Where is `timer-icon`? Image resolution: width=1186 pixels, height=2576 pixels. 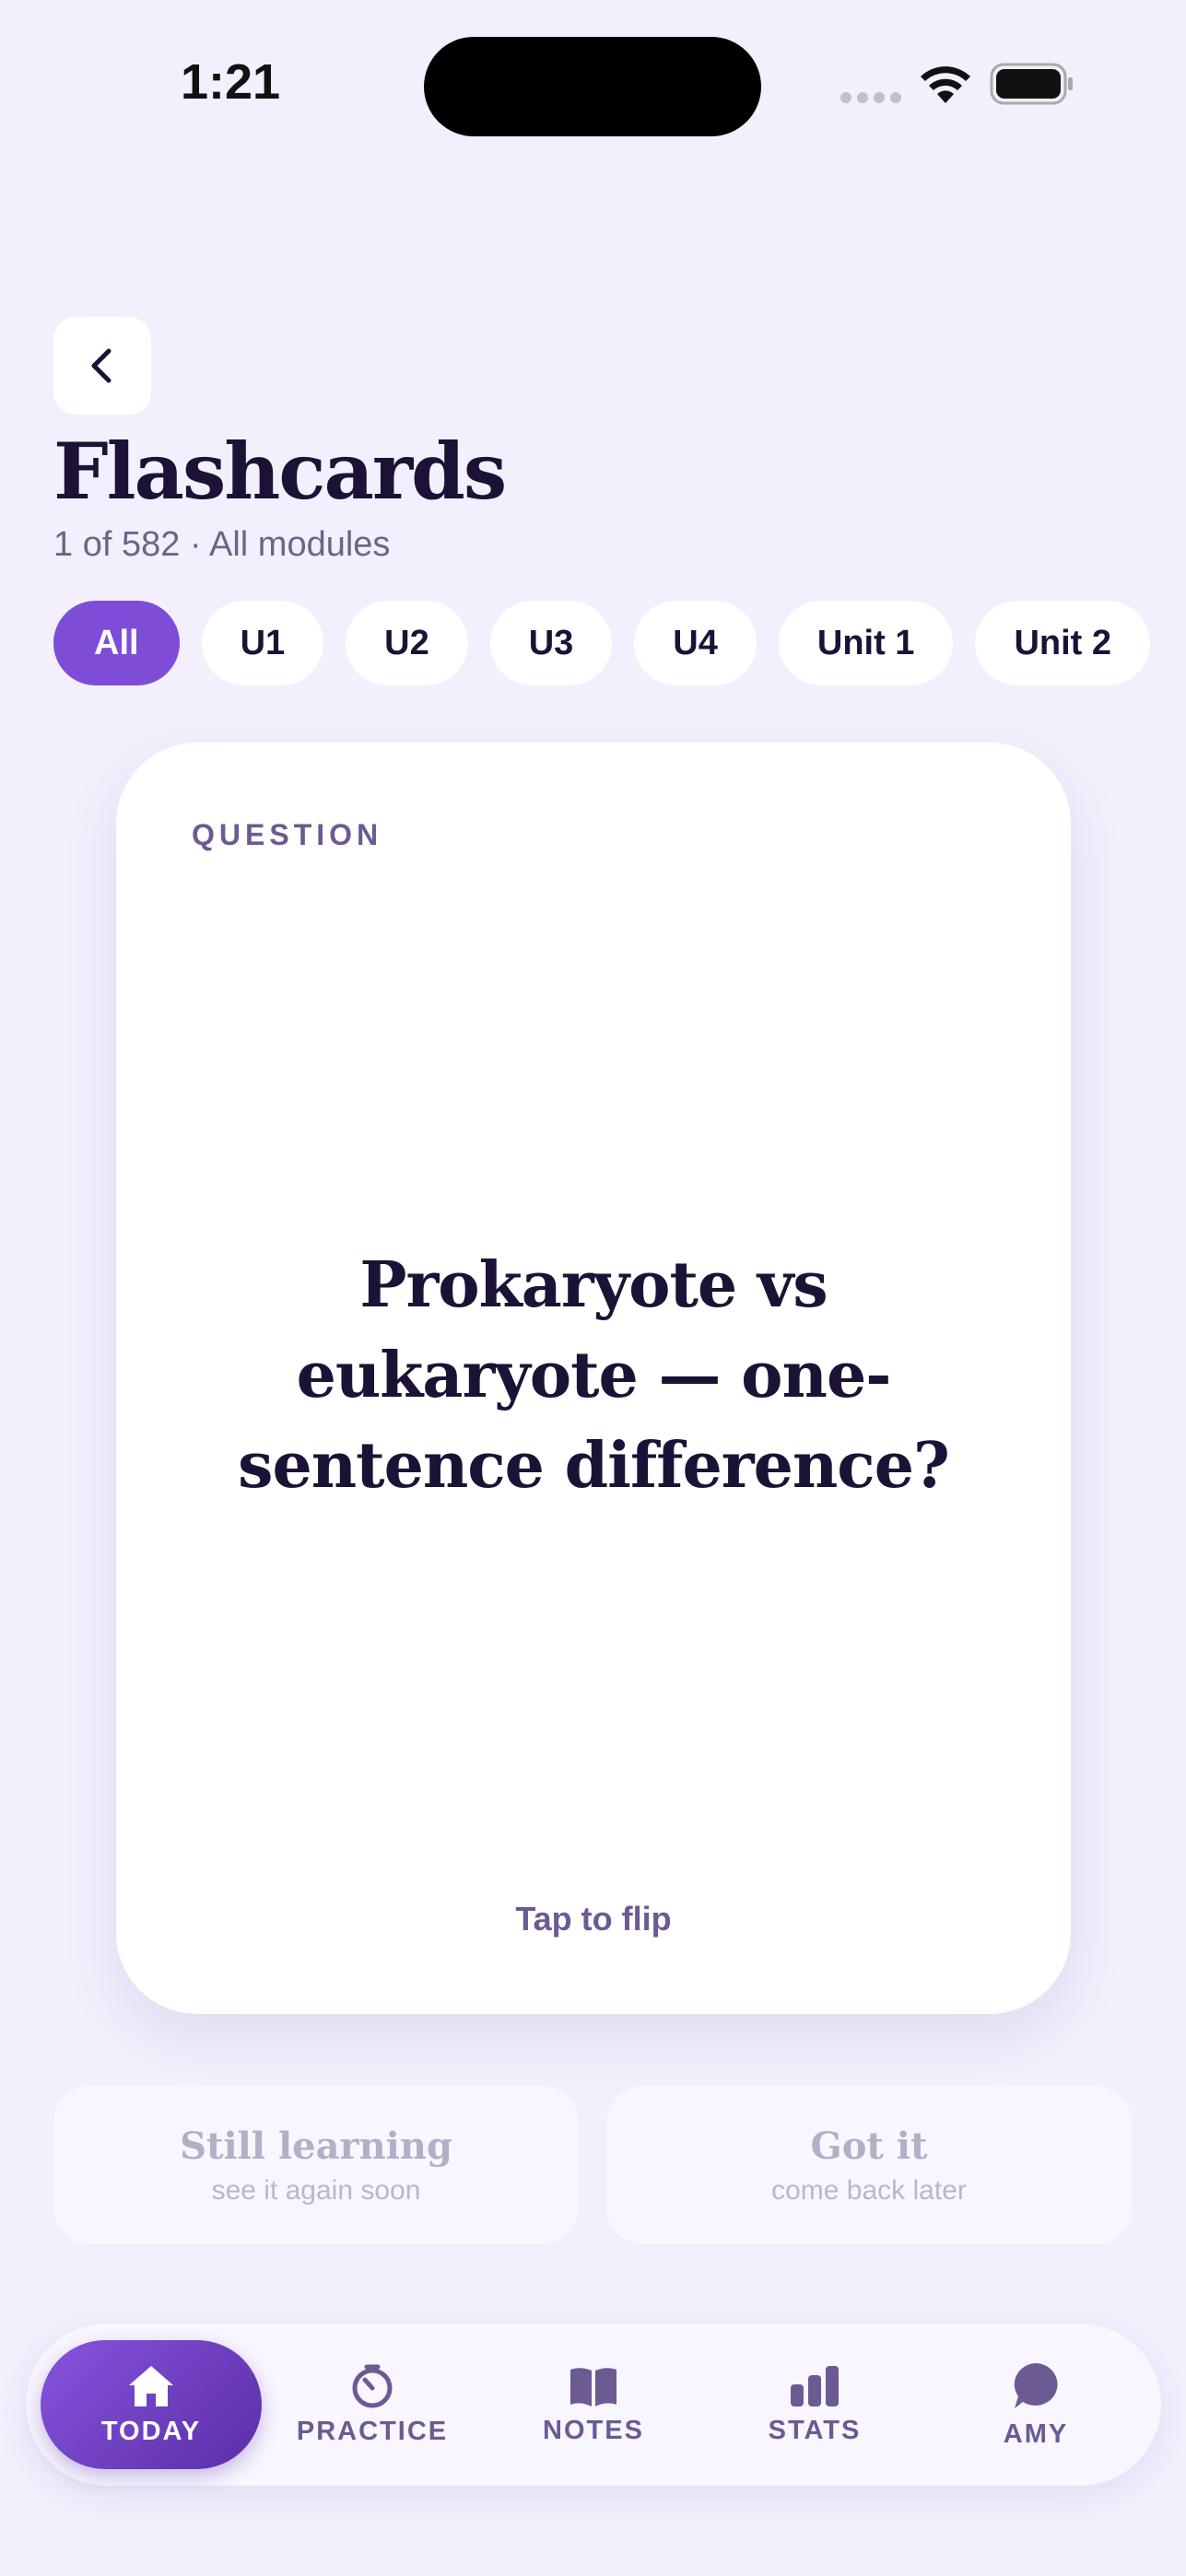 timer-icon is located at coordinates (372, 2385).